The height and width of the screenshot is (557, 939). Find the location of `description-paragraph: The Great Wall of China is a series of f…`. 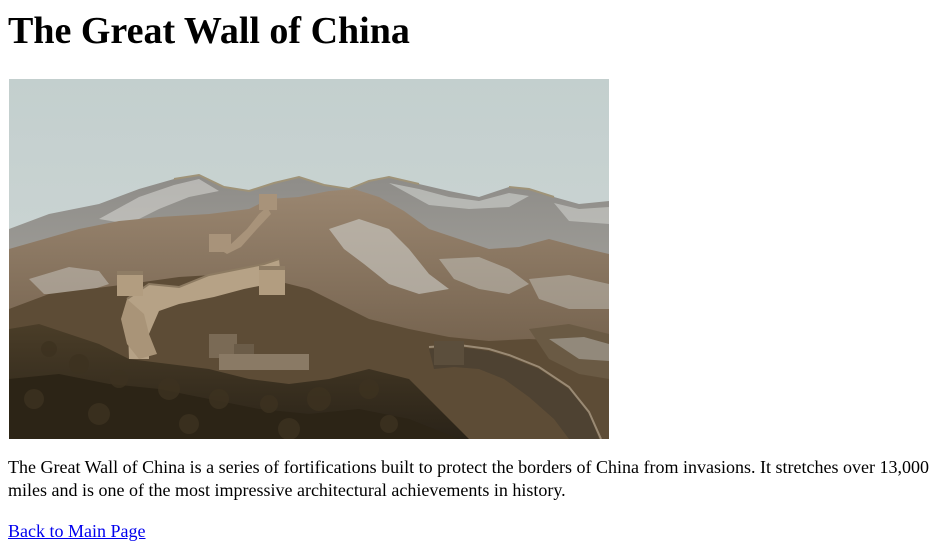

description-paragraph: The Great Wall of China is a series of f… is located at coordinates (468, 478).